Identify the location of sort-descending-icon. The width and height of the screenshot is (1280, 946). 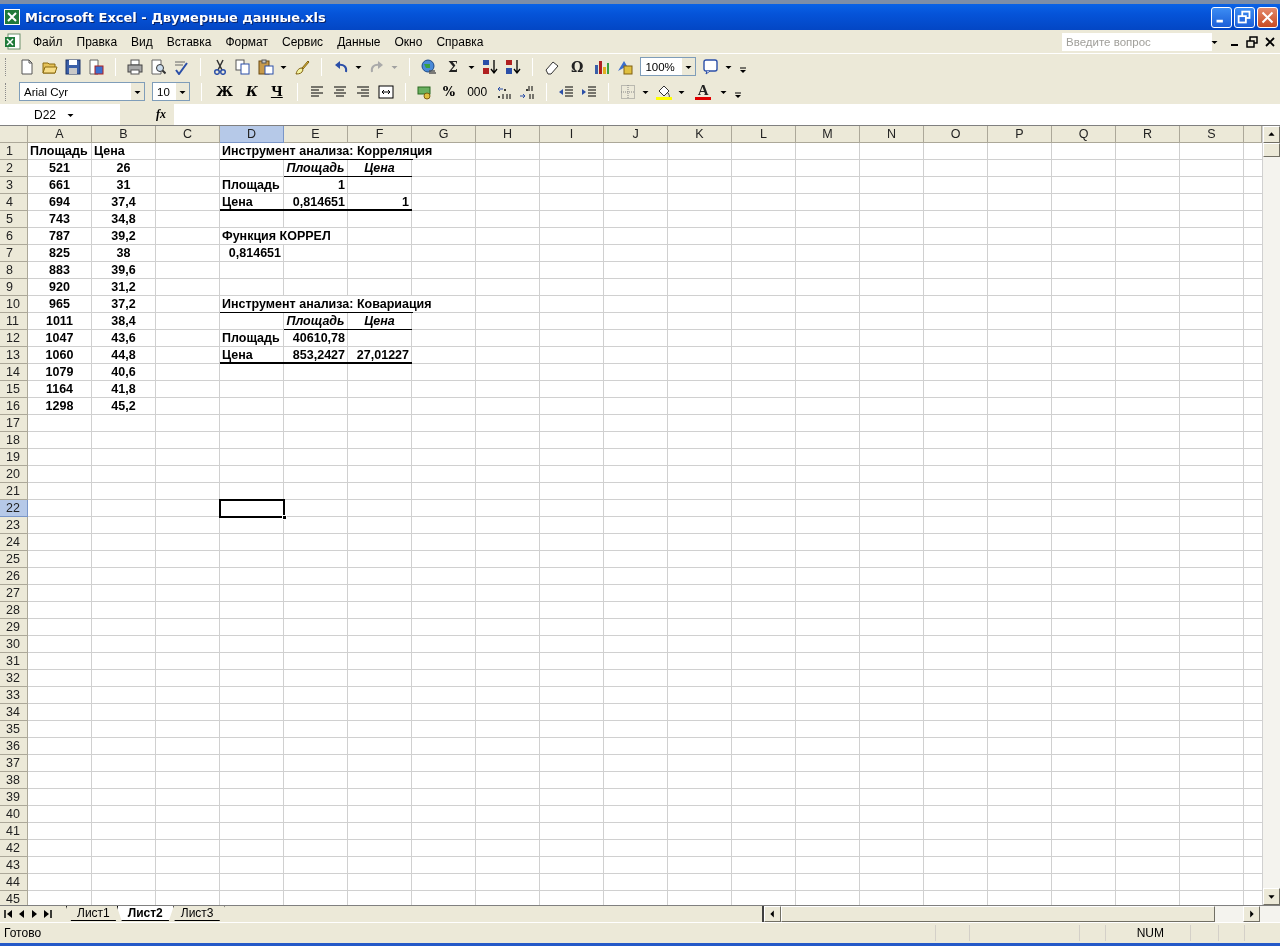
(512, 66).